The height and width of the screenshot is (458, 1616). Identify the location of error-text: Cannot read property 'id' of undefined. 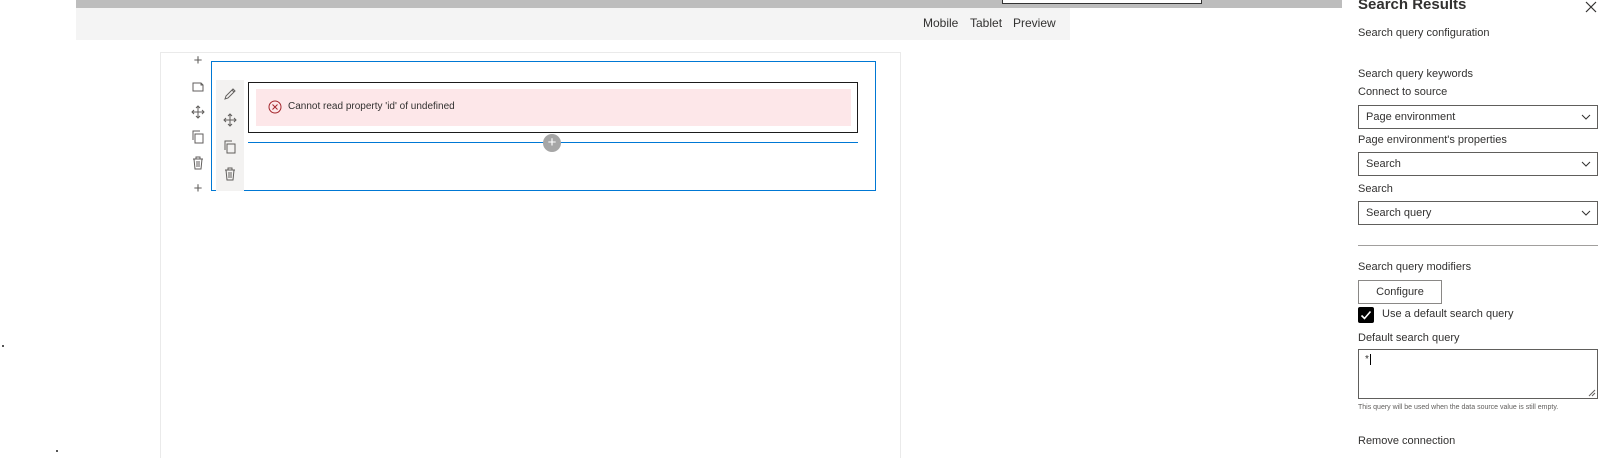
(371, 106).